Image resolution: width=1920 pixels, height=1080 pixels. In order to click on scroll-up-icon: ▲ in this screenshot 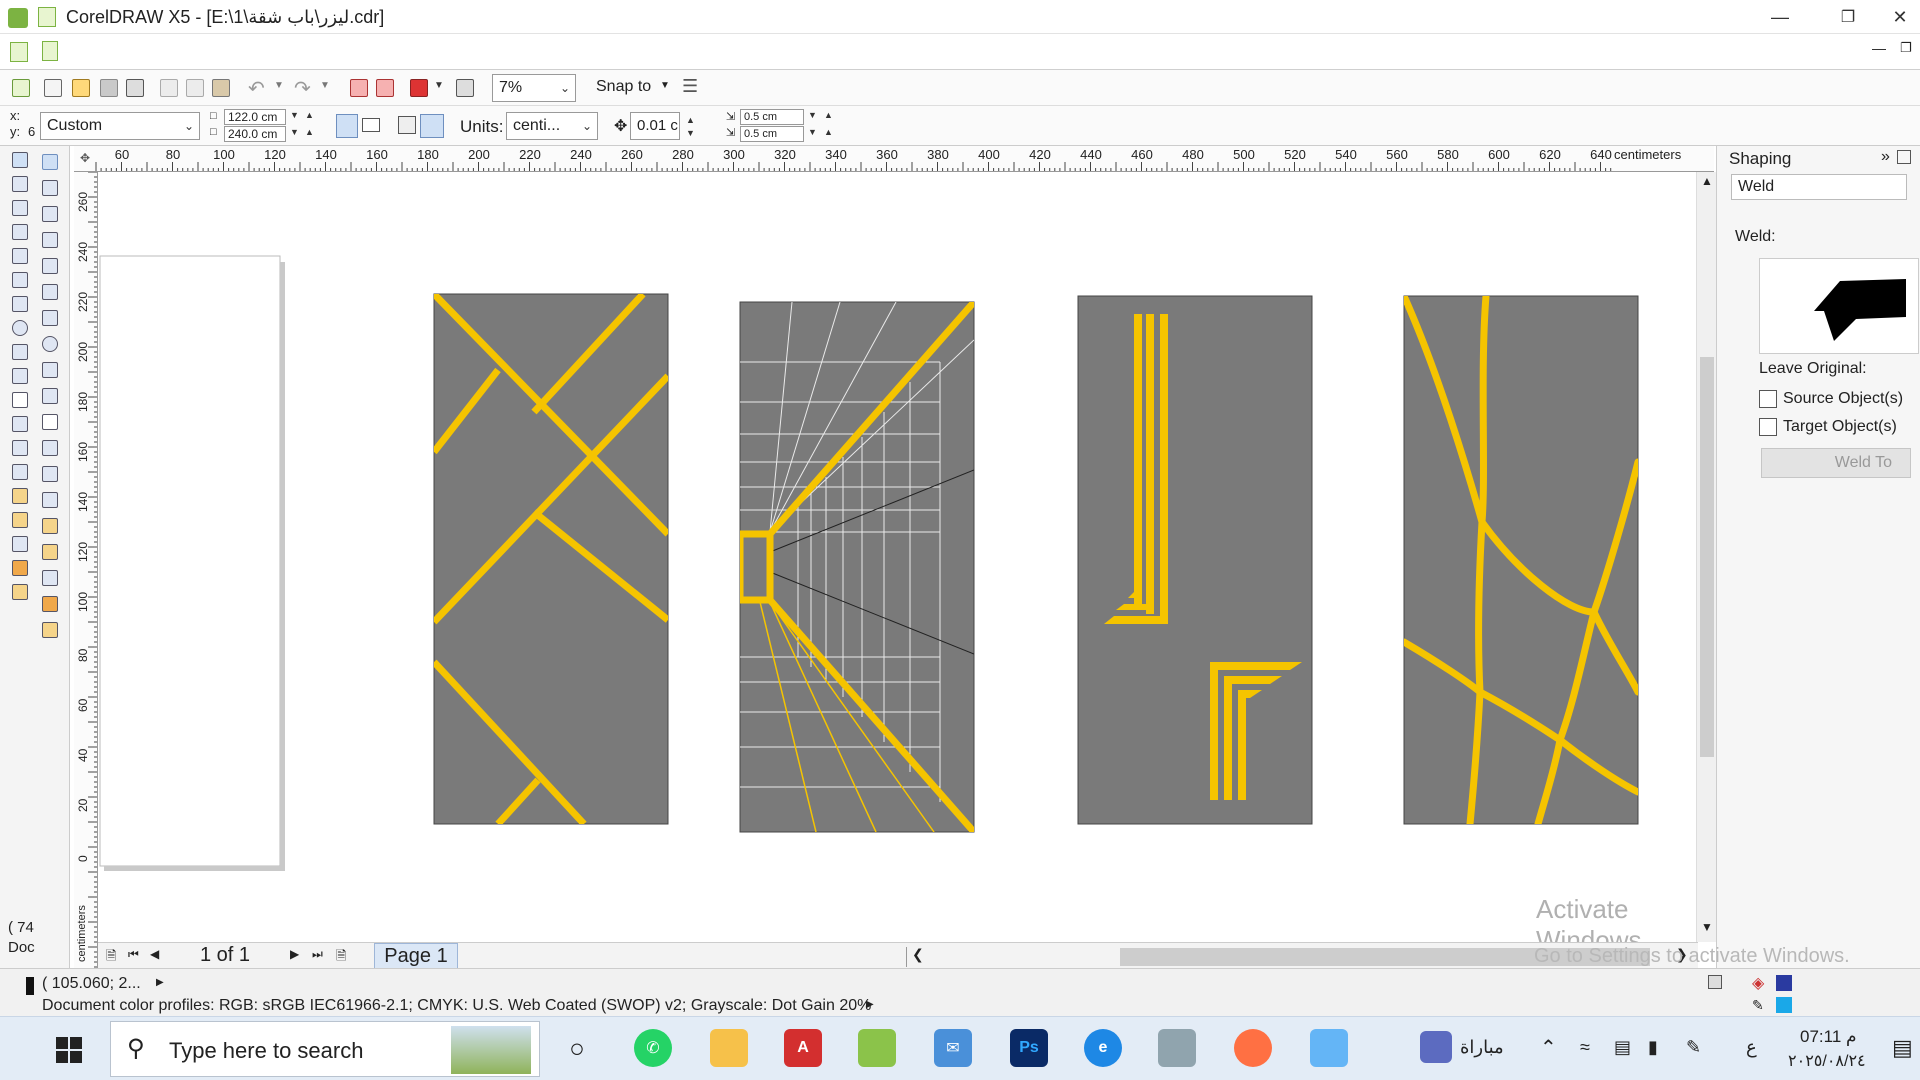, I will do `click(1707, 181)`.